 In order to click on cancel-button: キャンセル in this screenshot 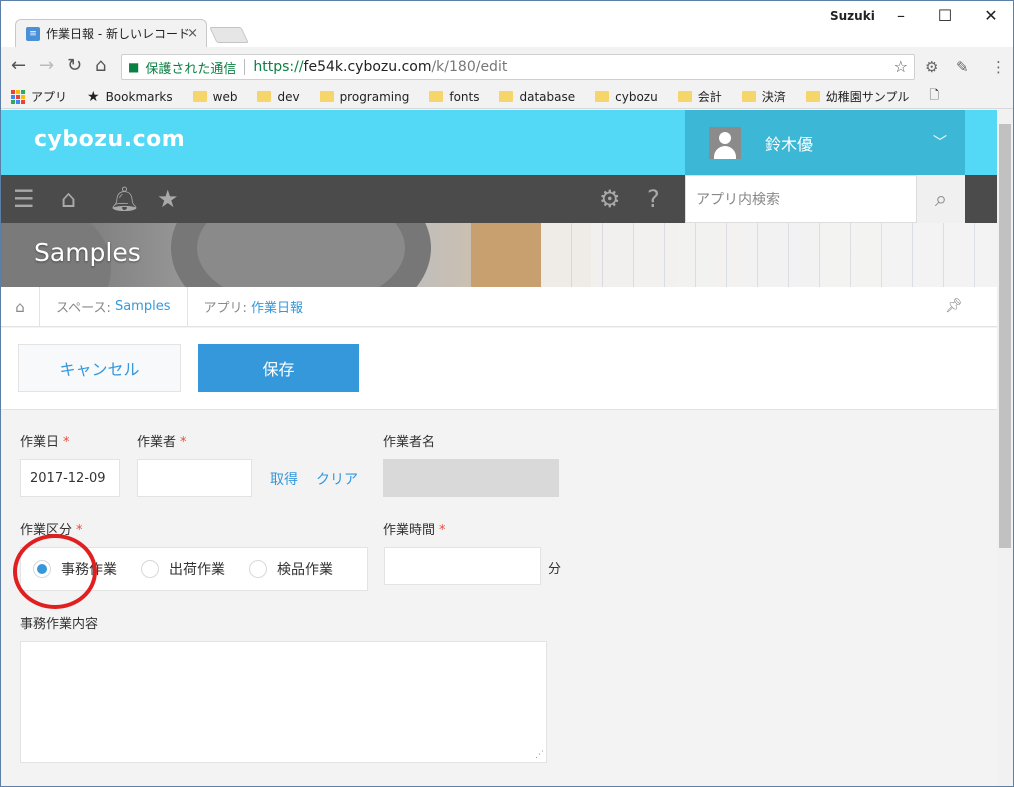, I will do `click(99, 368)`.